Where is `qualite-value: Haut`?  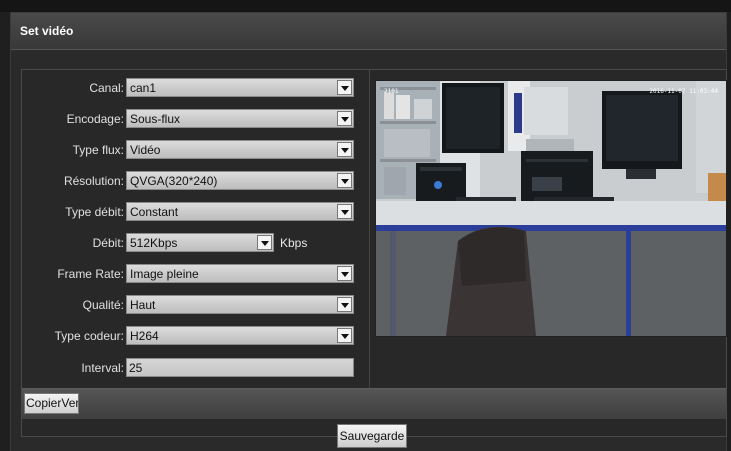 qualite-value: Haut is located at coordinates (143, 305).